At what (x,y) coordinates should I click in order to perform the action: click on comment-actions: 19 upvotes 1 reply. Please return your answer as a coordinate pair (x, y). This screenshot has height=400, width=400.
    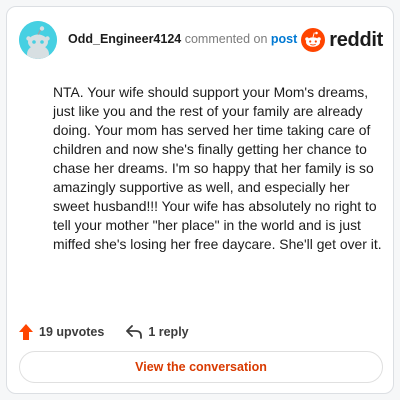
    Looking at the image, I should click on (104, 332).